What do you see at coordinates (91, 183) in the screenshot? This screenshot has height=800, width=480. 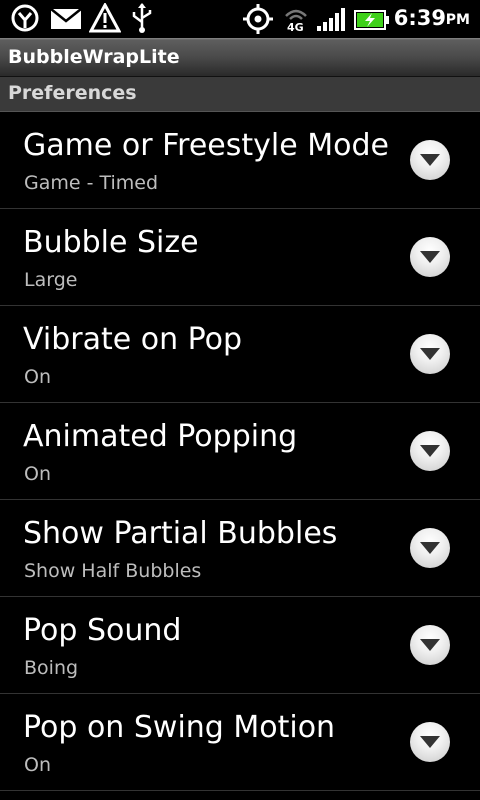 I see `pref-summary: Game - Timed` at bounding box center [91, 183].